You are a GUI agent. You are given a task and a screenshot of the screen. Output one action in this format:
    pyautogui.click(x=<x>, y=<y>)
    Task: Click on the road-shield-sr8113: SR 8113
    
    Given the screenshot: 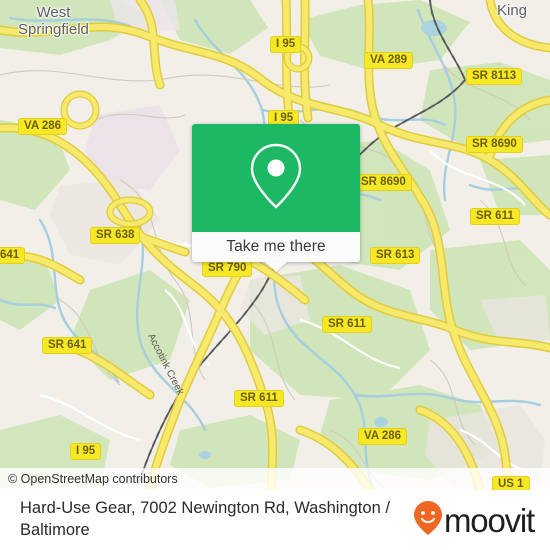 What is the action you would take?
    pyautogui.click(x=494, y=76)
    